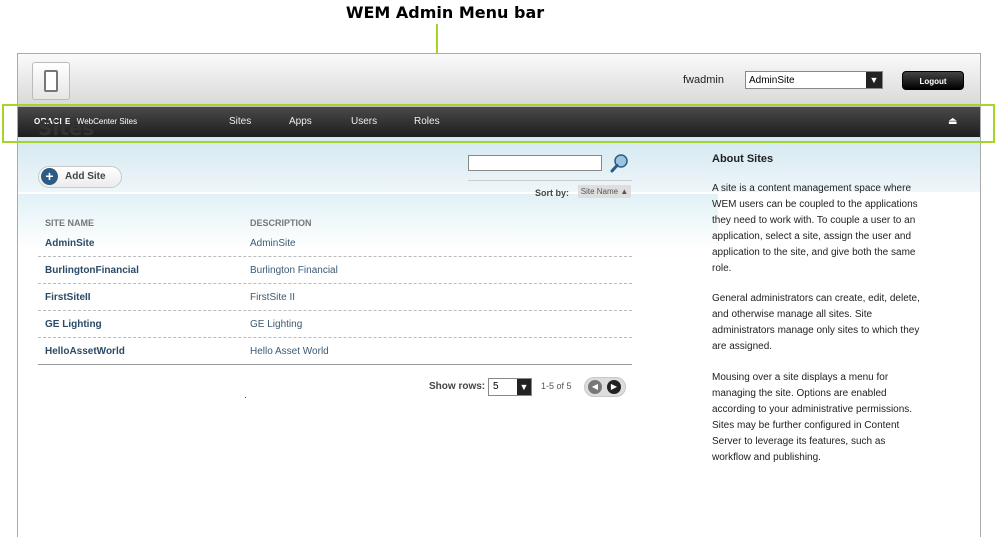  Describe the element at coordinates (294, 270) in the screenshot. I see `site-description: Burlington Financial` at that location.